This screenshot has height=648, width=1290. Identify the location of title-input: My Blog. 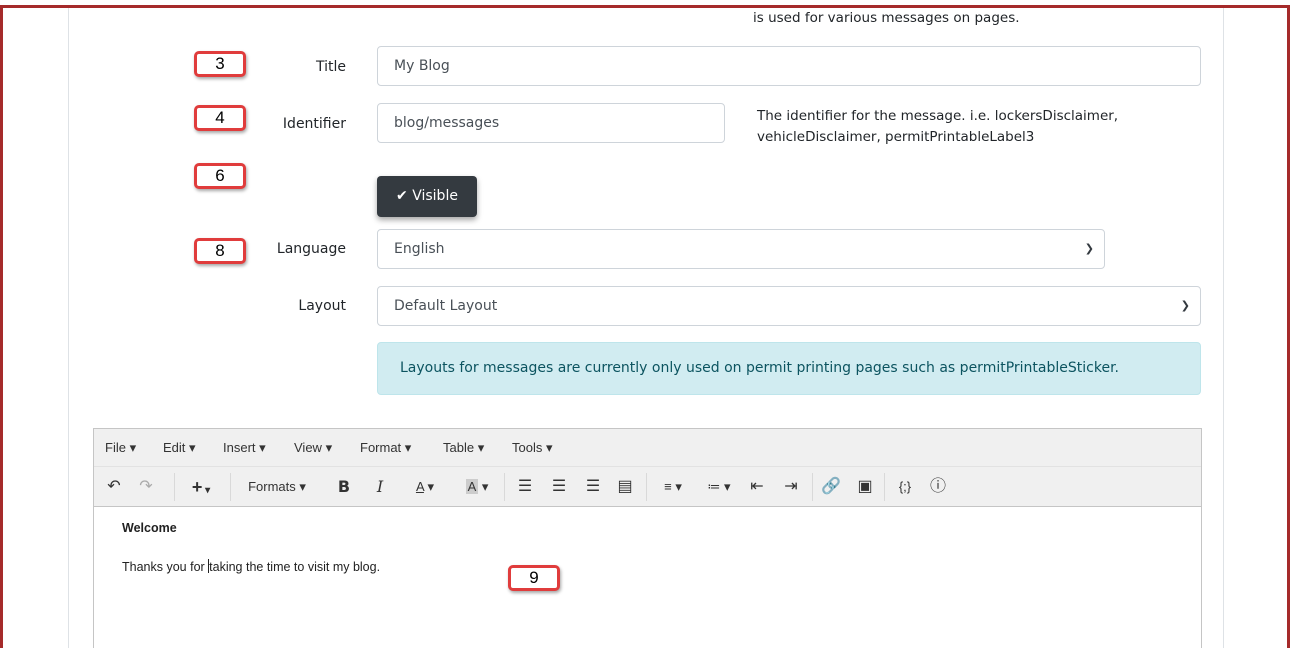
(789, 66).